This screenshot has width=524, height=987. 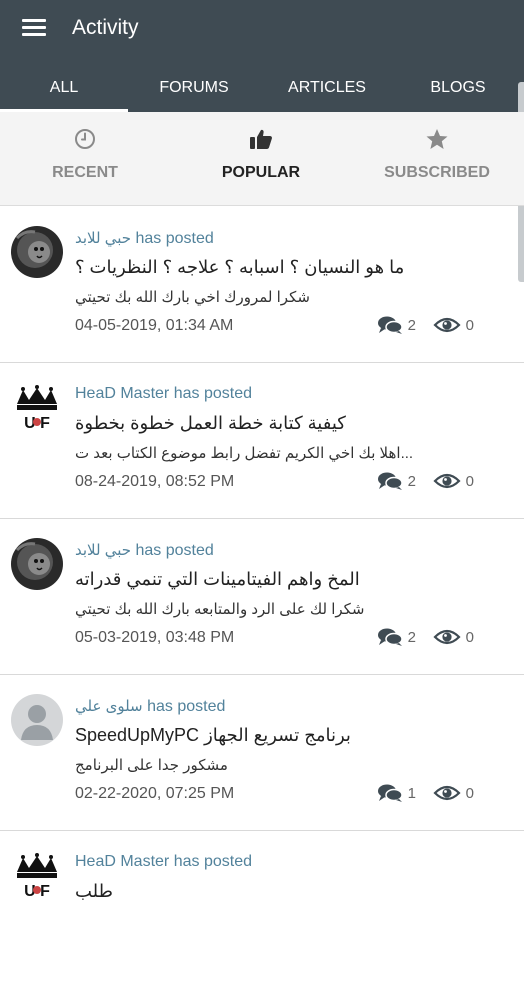 What do you see at coordinates (151, 765) in the screenshot?
I see `reply-preview: مشكور جدا على البرنامج` at bounding box center [151, 765].